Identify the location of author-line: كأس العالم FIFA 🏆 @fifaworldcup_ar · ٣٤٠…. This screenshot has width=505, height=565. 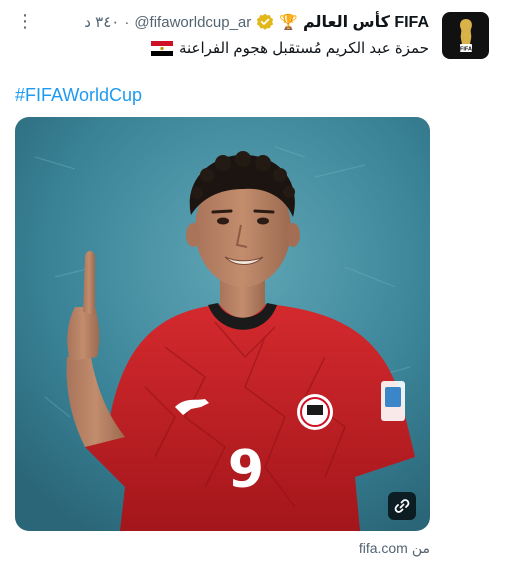
(256, 22).